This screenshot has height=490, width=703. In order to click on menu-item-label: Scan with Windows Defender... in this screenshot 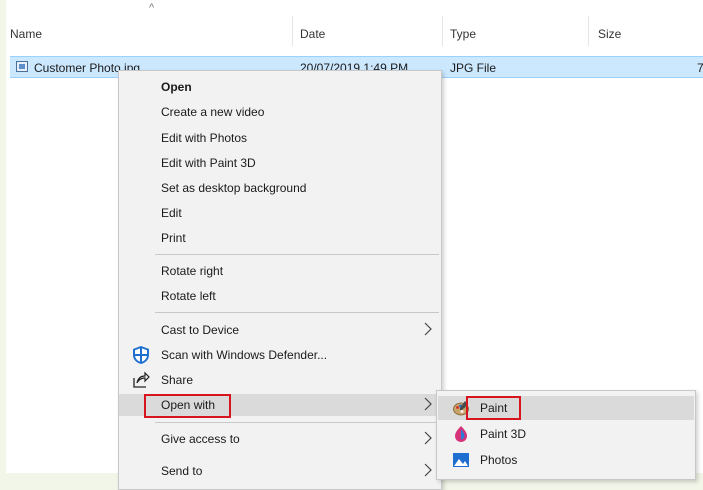, I will do `click(244, 355)`.